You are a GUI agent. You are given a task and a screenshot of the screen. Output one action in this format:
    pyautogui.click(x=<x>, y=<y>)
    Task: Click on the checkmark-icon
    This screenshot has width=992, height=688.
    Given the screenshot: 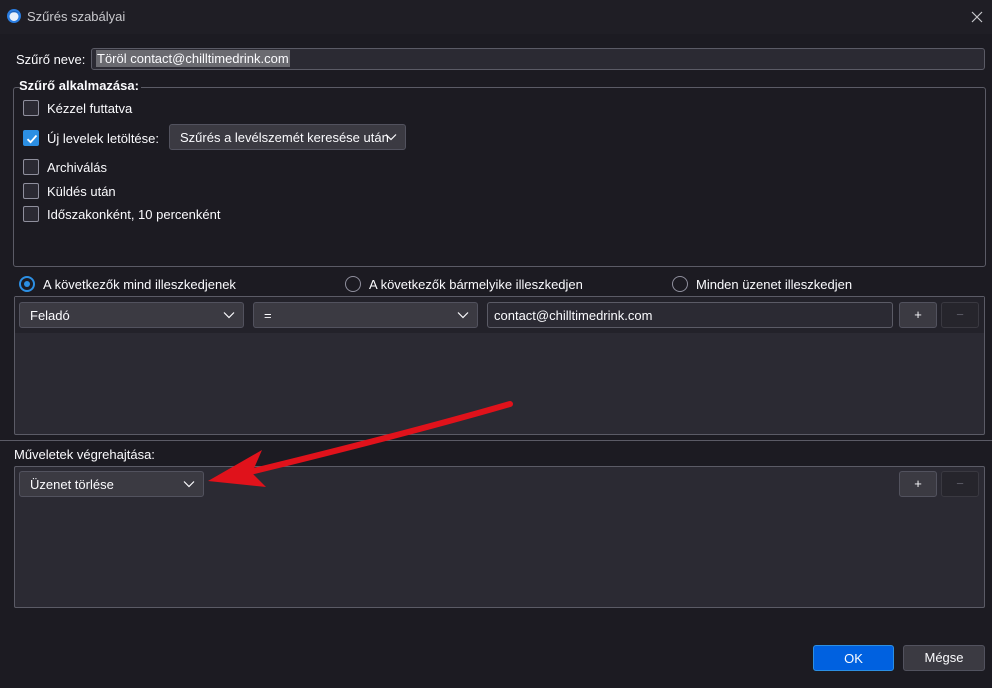 What is the action you would take?
    pyautogui.click(x=32, y=139)
    